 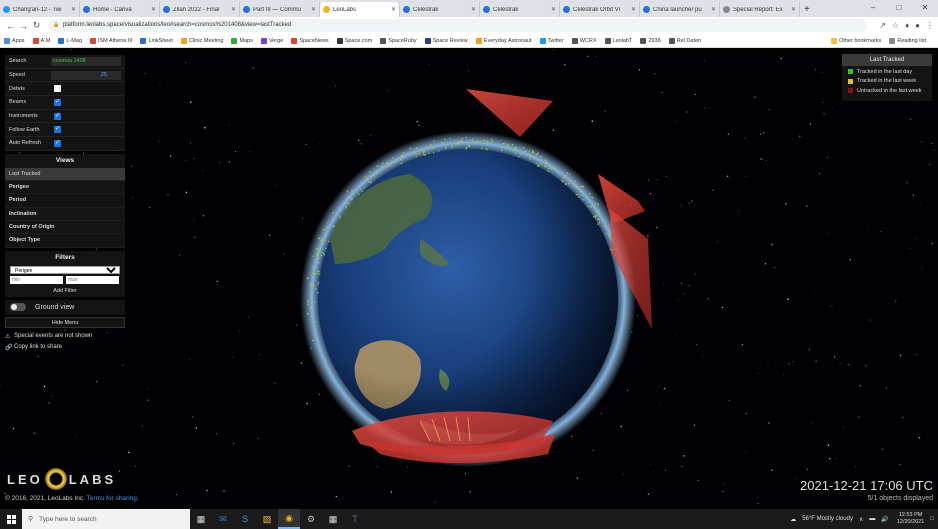 I want to click on weather-text: 56°F Mostly cloudy, so click(x=827, y=519).